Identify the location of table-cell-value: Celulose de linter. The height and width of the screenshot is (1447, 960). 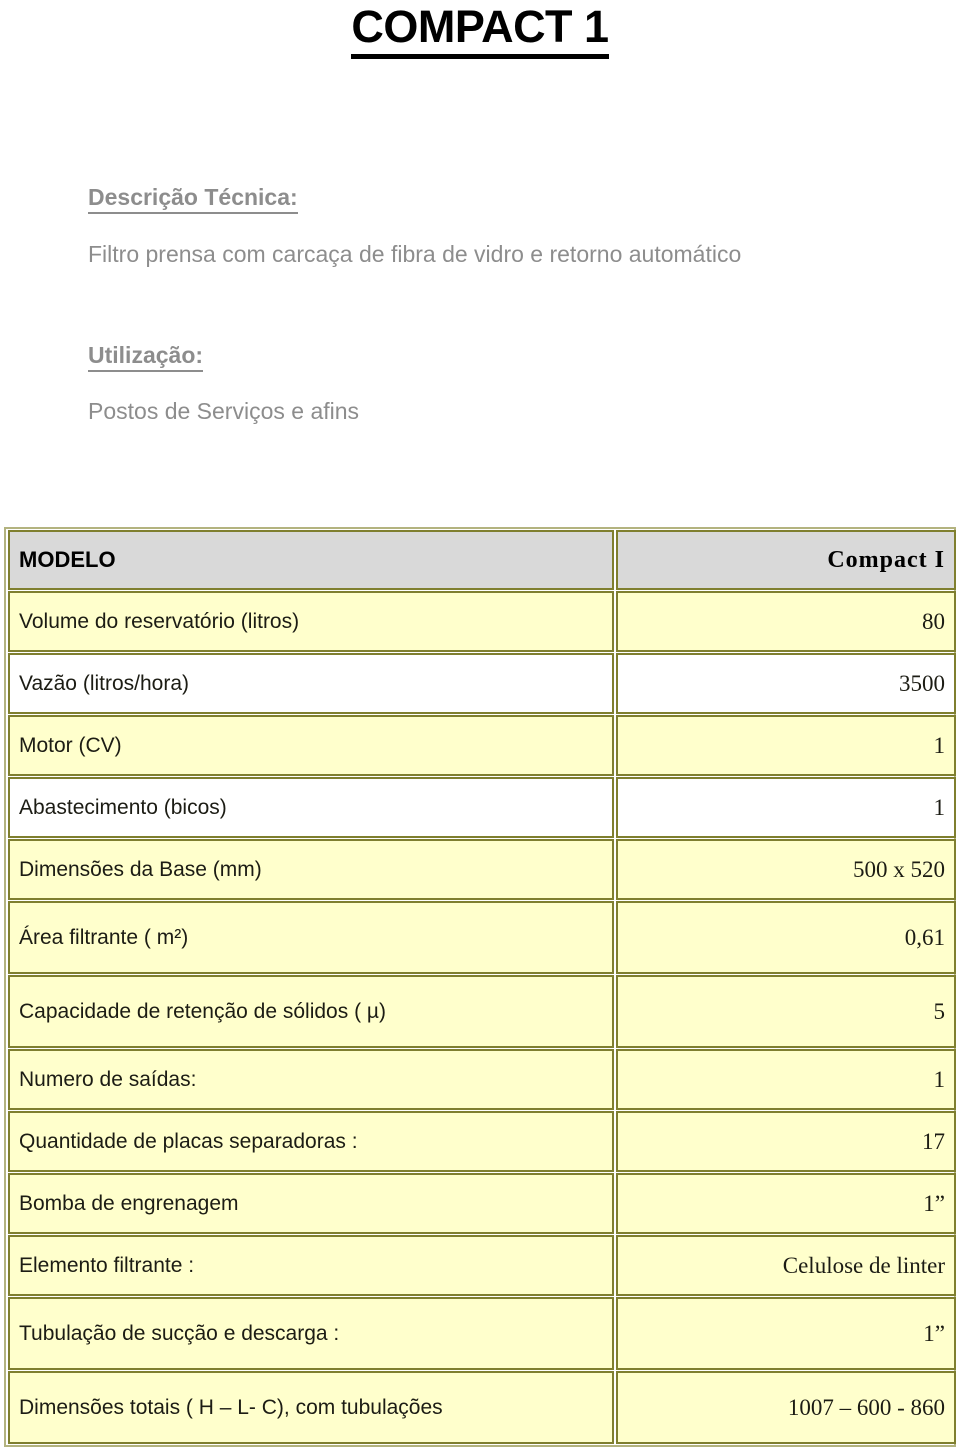
(786, 1265).